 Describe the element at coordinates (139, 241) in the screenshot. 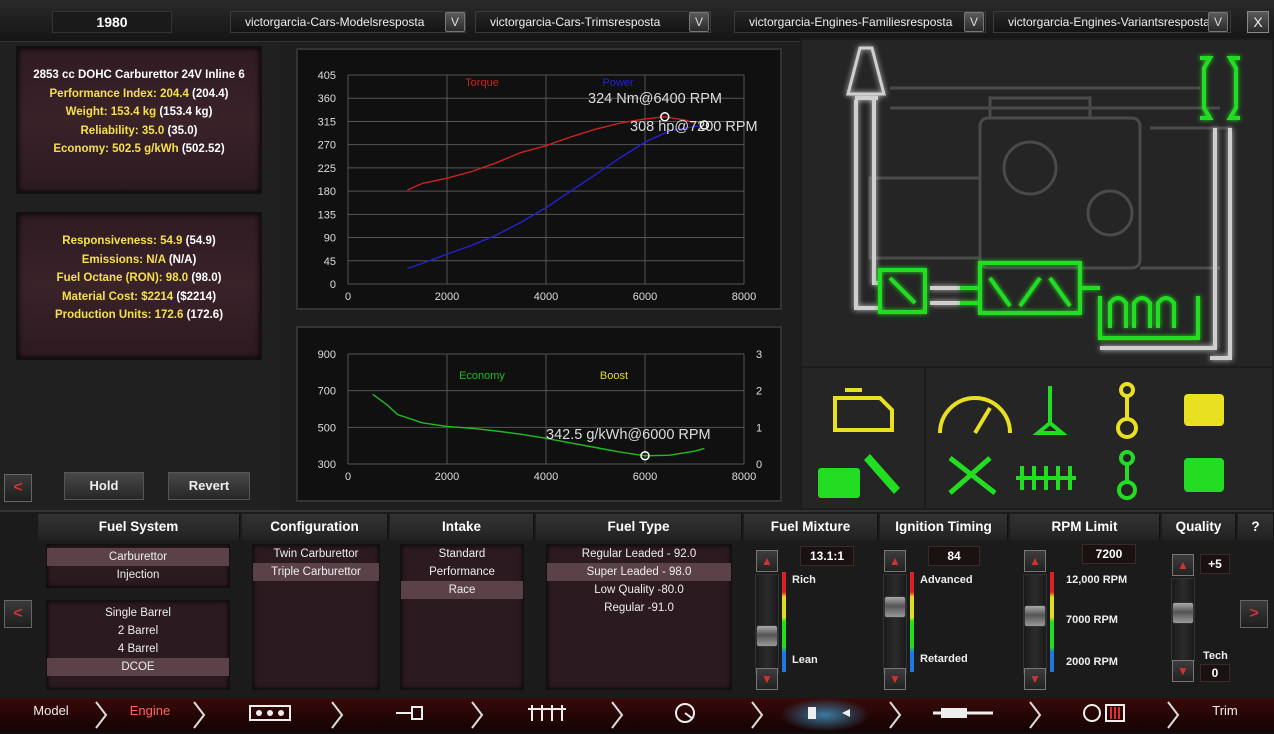

I see `stat-responsiveness: Responsiveness: 54.9 (54.9)` at that location.